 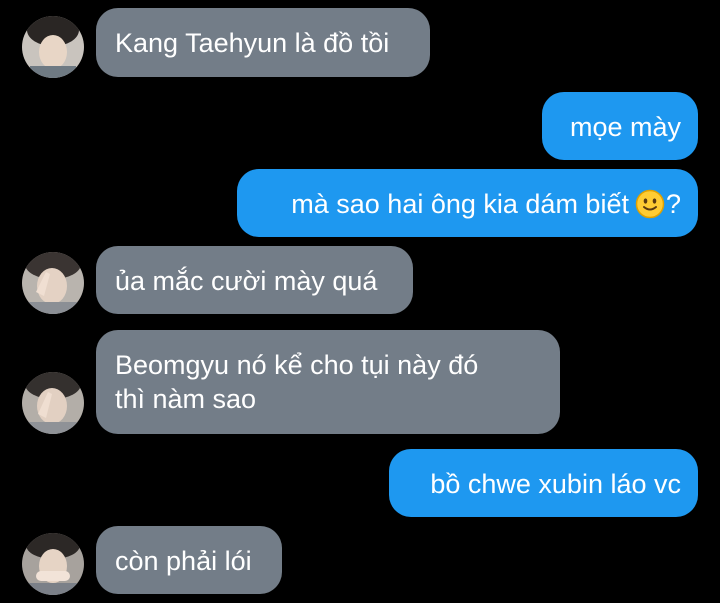 I want to click on incoming-message-bubble: còn phải lói, so click(x=189, y=560).